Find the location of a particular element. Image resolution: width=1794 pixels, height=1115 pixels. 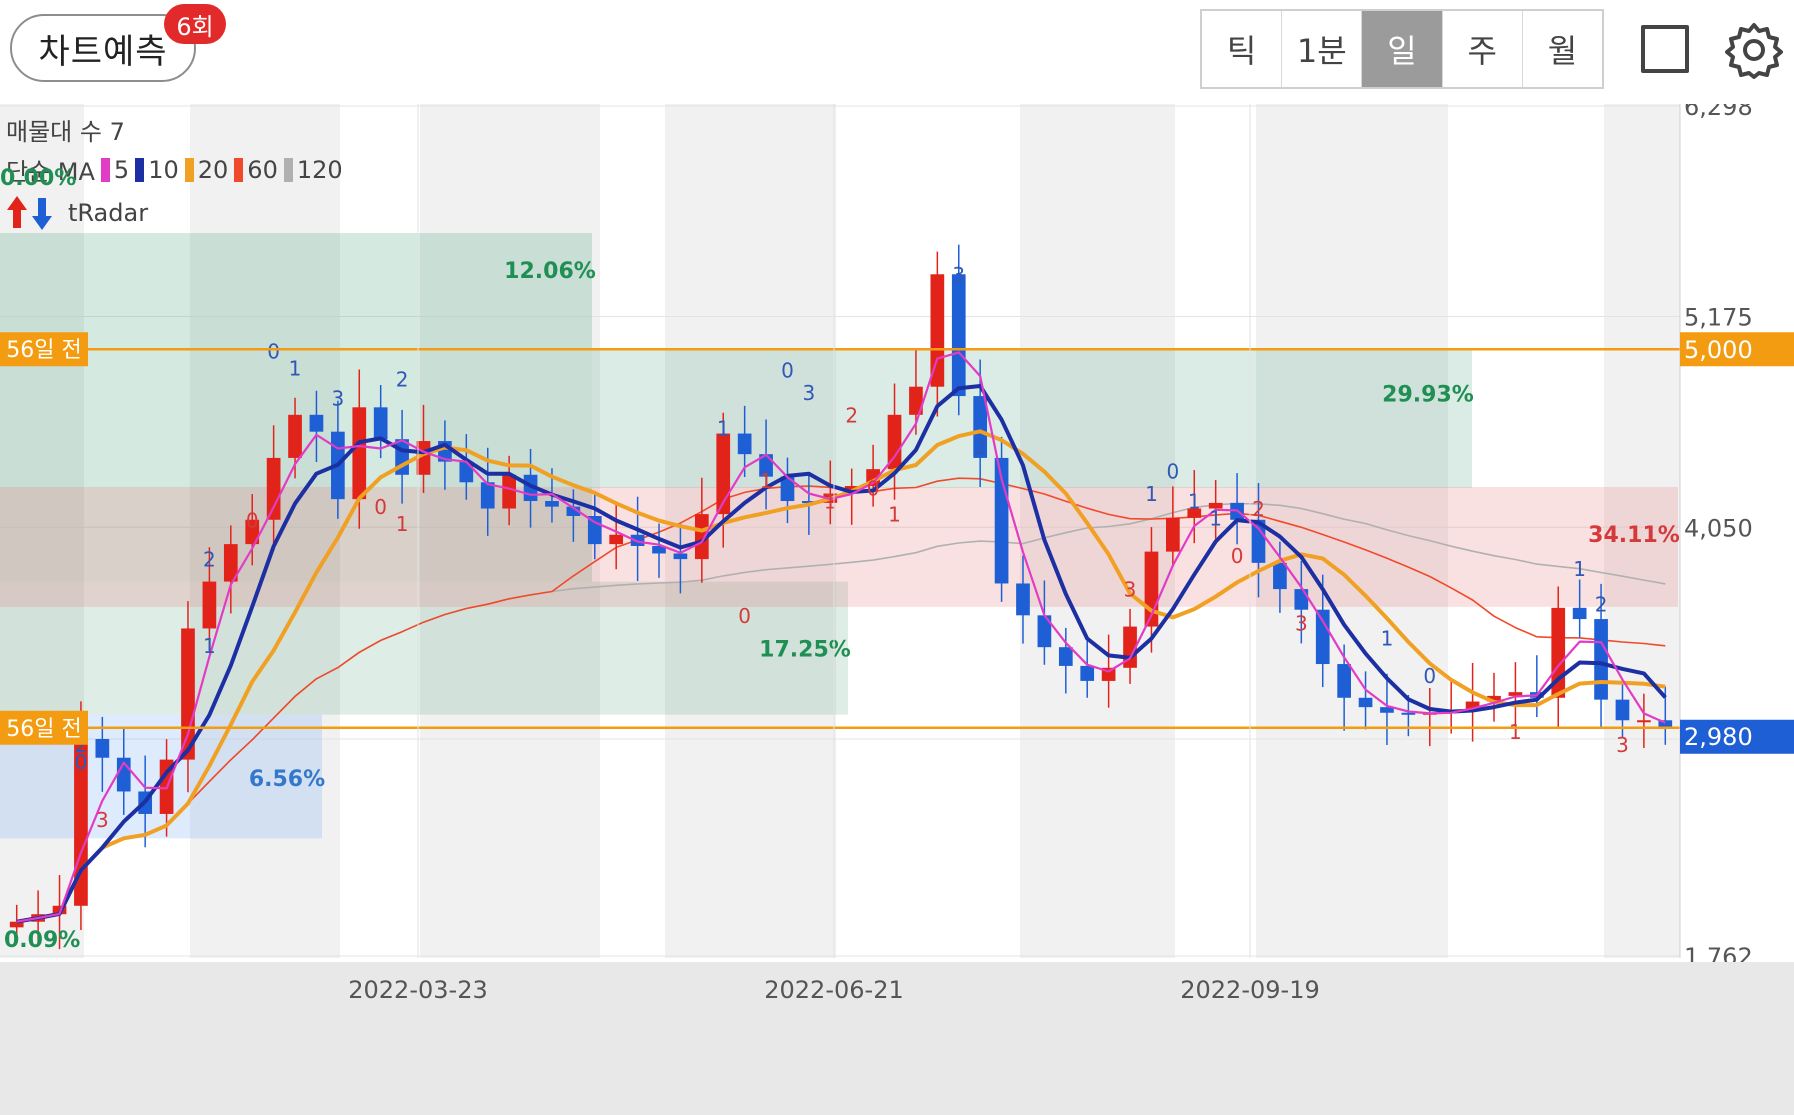

ma60-swatch is located at coordinates (239, 169).